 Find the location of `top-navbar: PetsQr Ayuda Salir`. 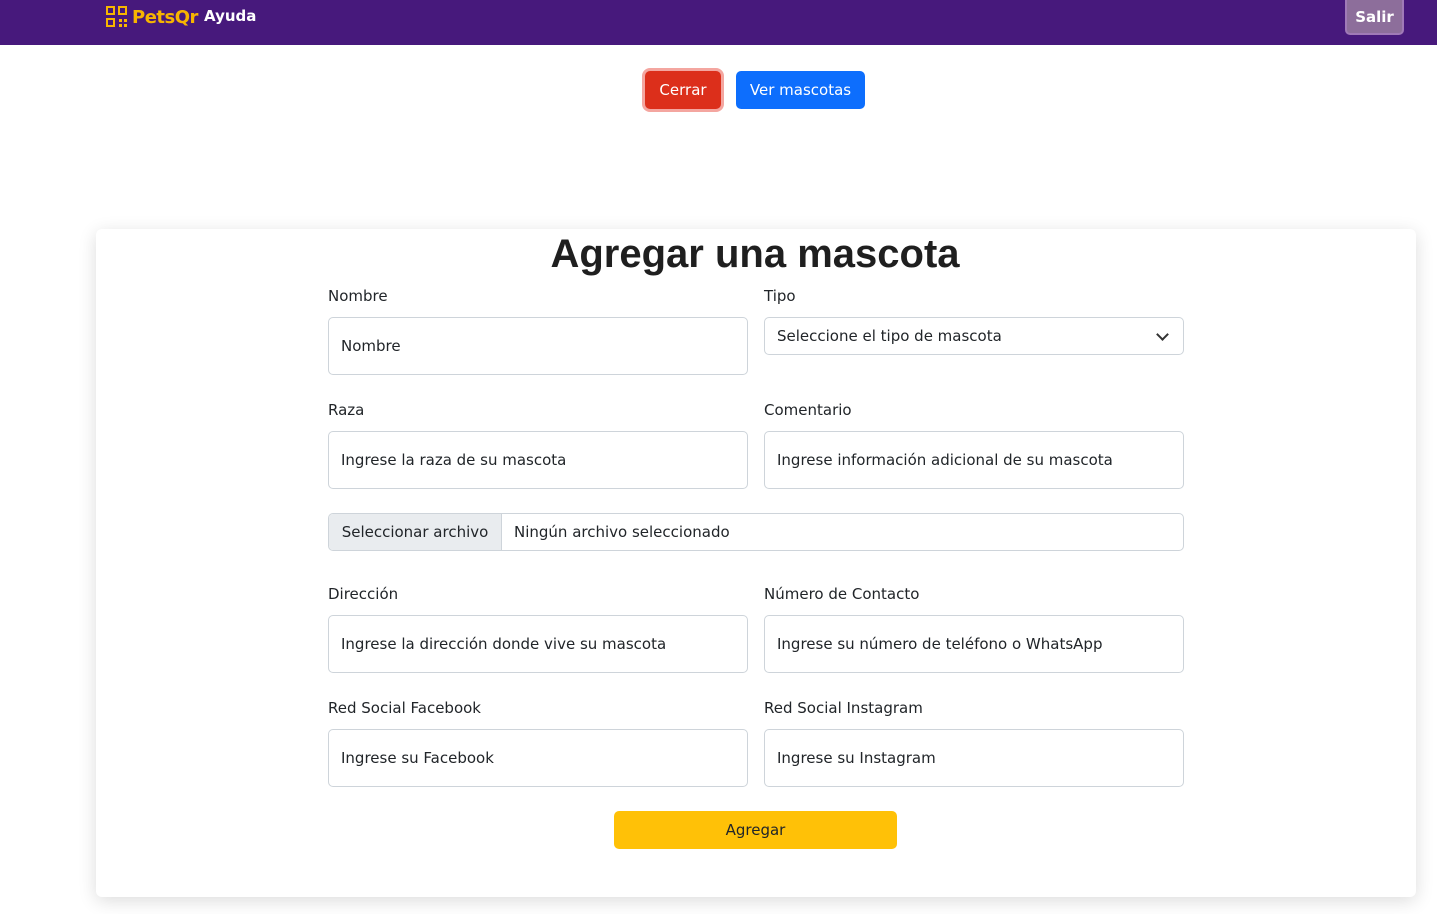

top-navbar: PetsQr Ayuda Salir is located at coordinates (718, 22).